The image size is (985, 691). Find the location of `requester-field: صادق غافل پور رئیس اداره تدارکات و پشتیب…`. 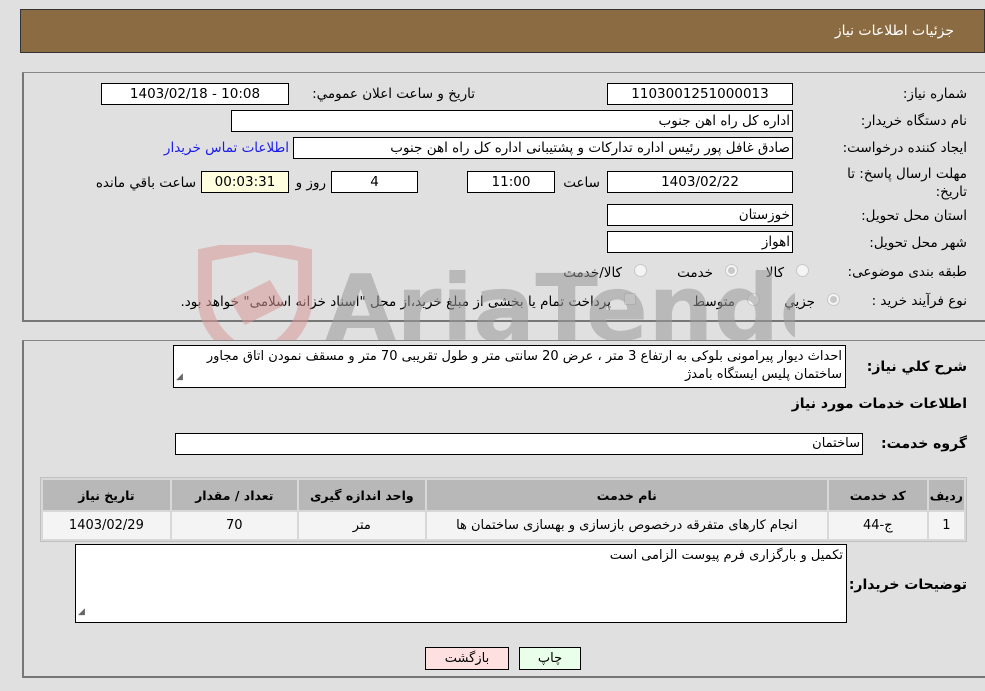

requester-field: صادق غافل پور رئیس اداره تدارکات و پشتیب… is located at coordinates (543, 148).